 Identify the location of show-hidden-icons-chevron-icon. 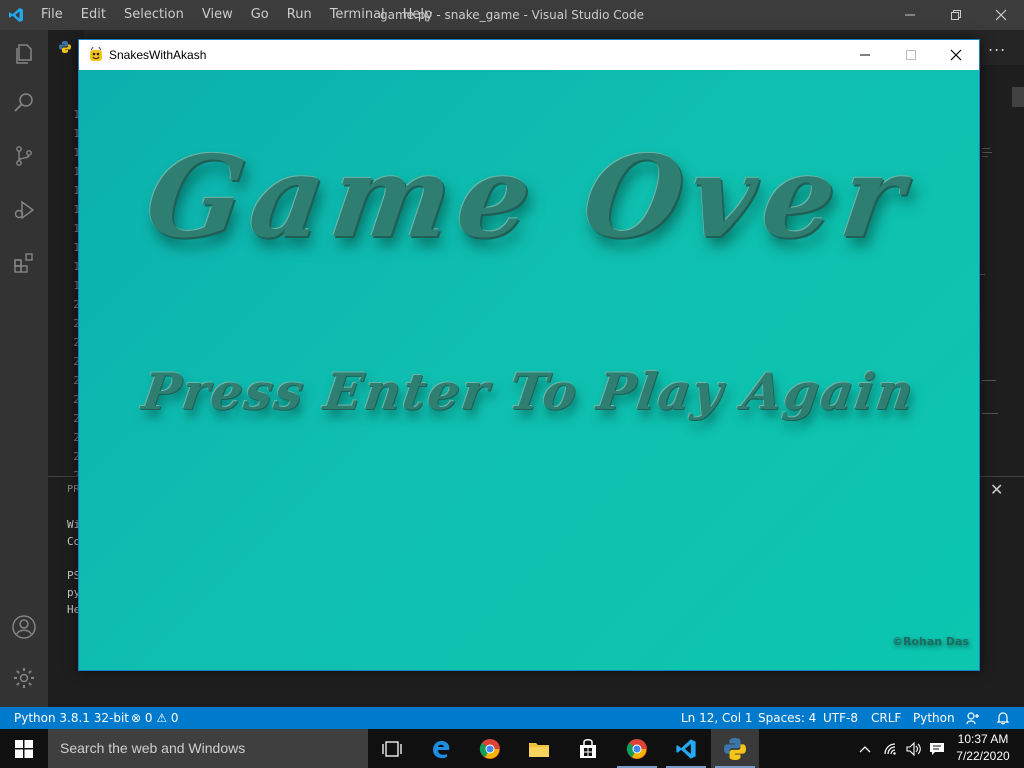
(865, 748).